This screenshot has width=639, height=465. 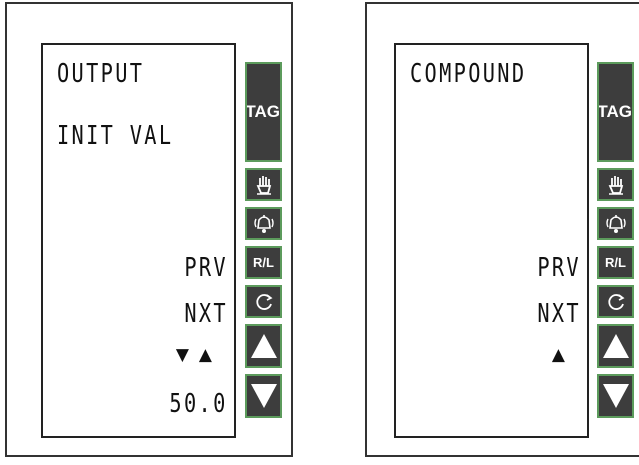 What do you see at coordinates (101, 74) in the screenshot?
I see `display-line-output: OUTPUT` at bounding box center [101, 74].